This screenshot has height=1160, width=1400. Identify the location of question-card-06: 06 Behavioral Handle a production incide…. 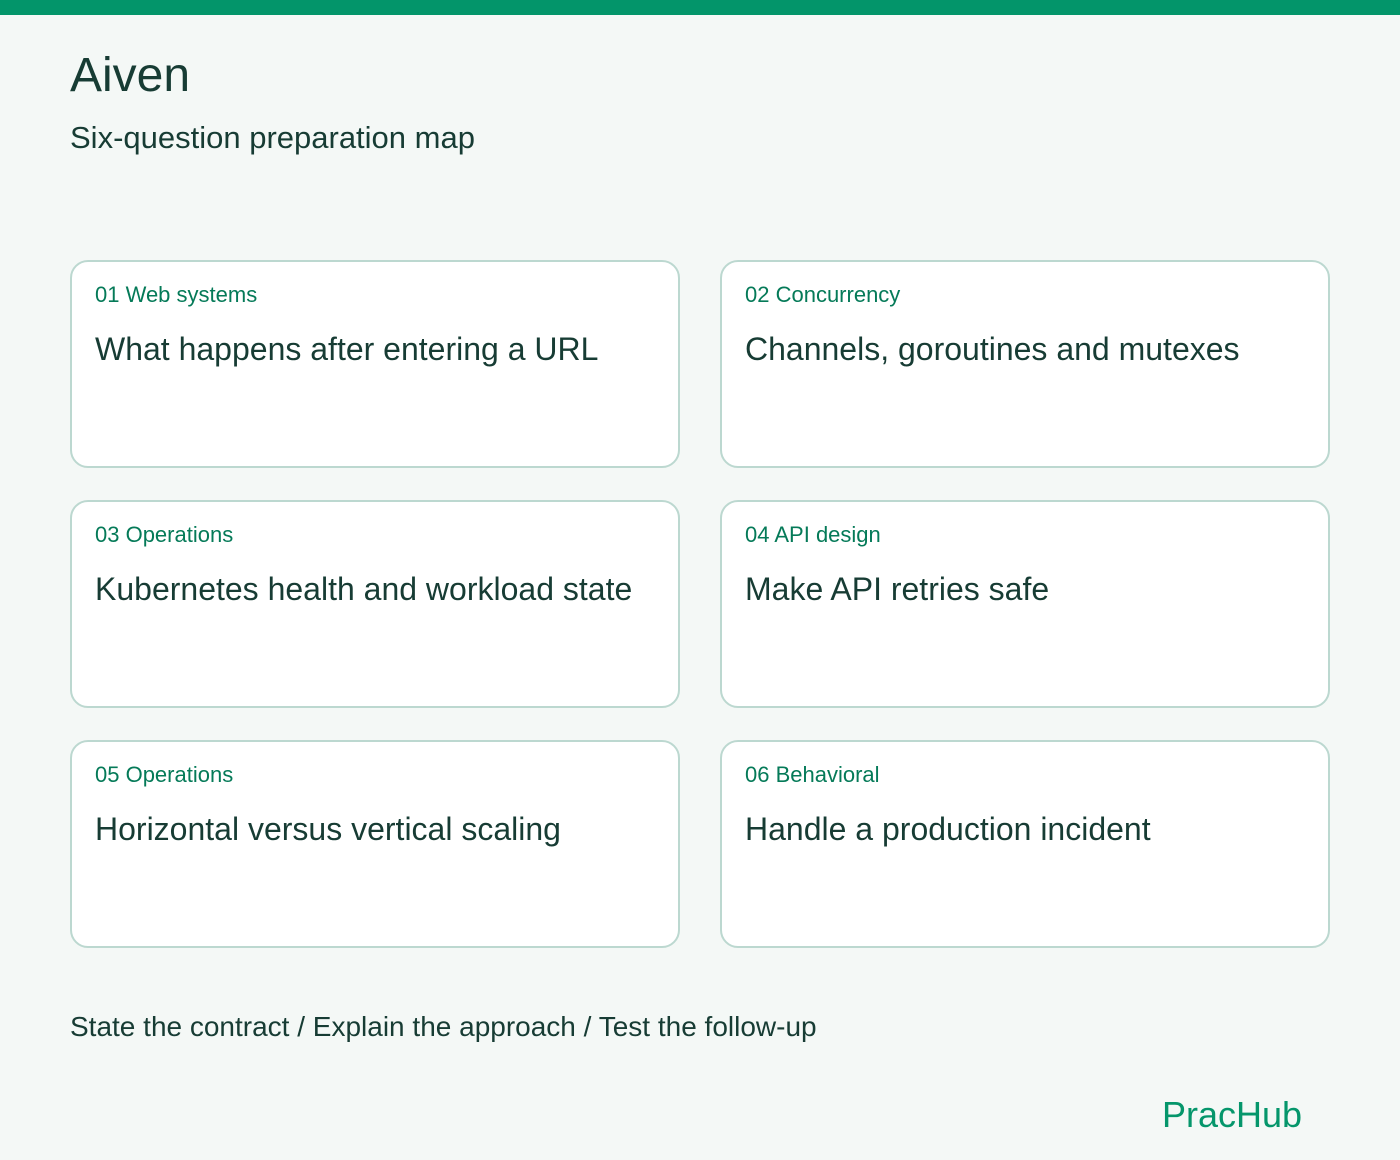
(1025, 844).